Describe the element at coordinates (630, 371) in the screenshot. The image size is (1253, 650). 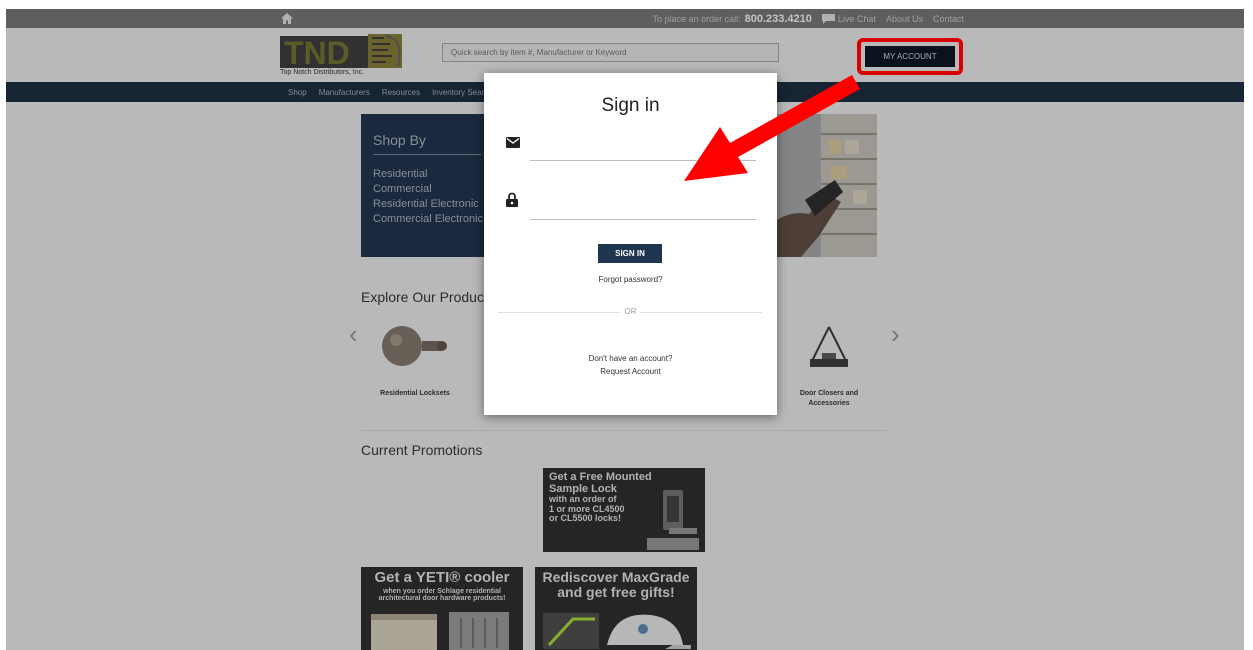
I see `request-account-link: Request Account` at that location.